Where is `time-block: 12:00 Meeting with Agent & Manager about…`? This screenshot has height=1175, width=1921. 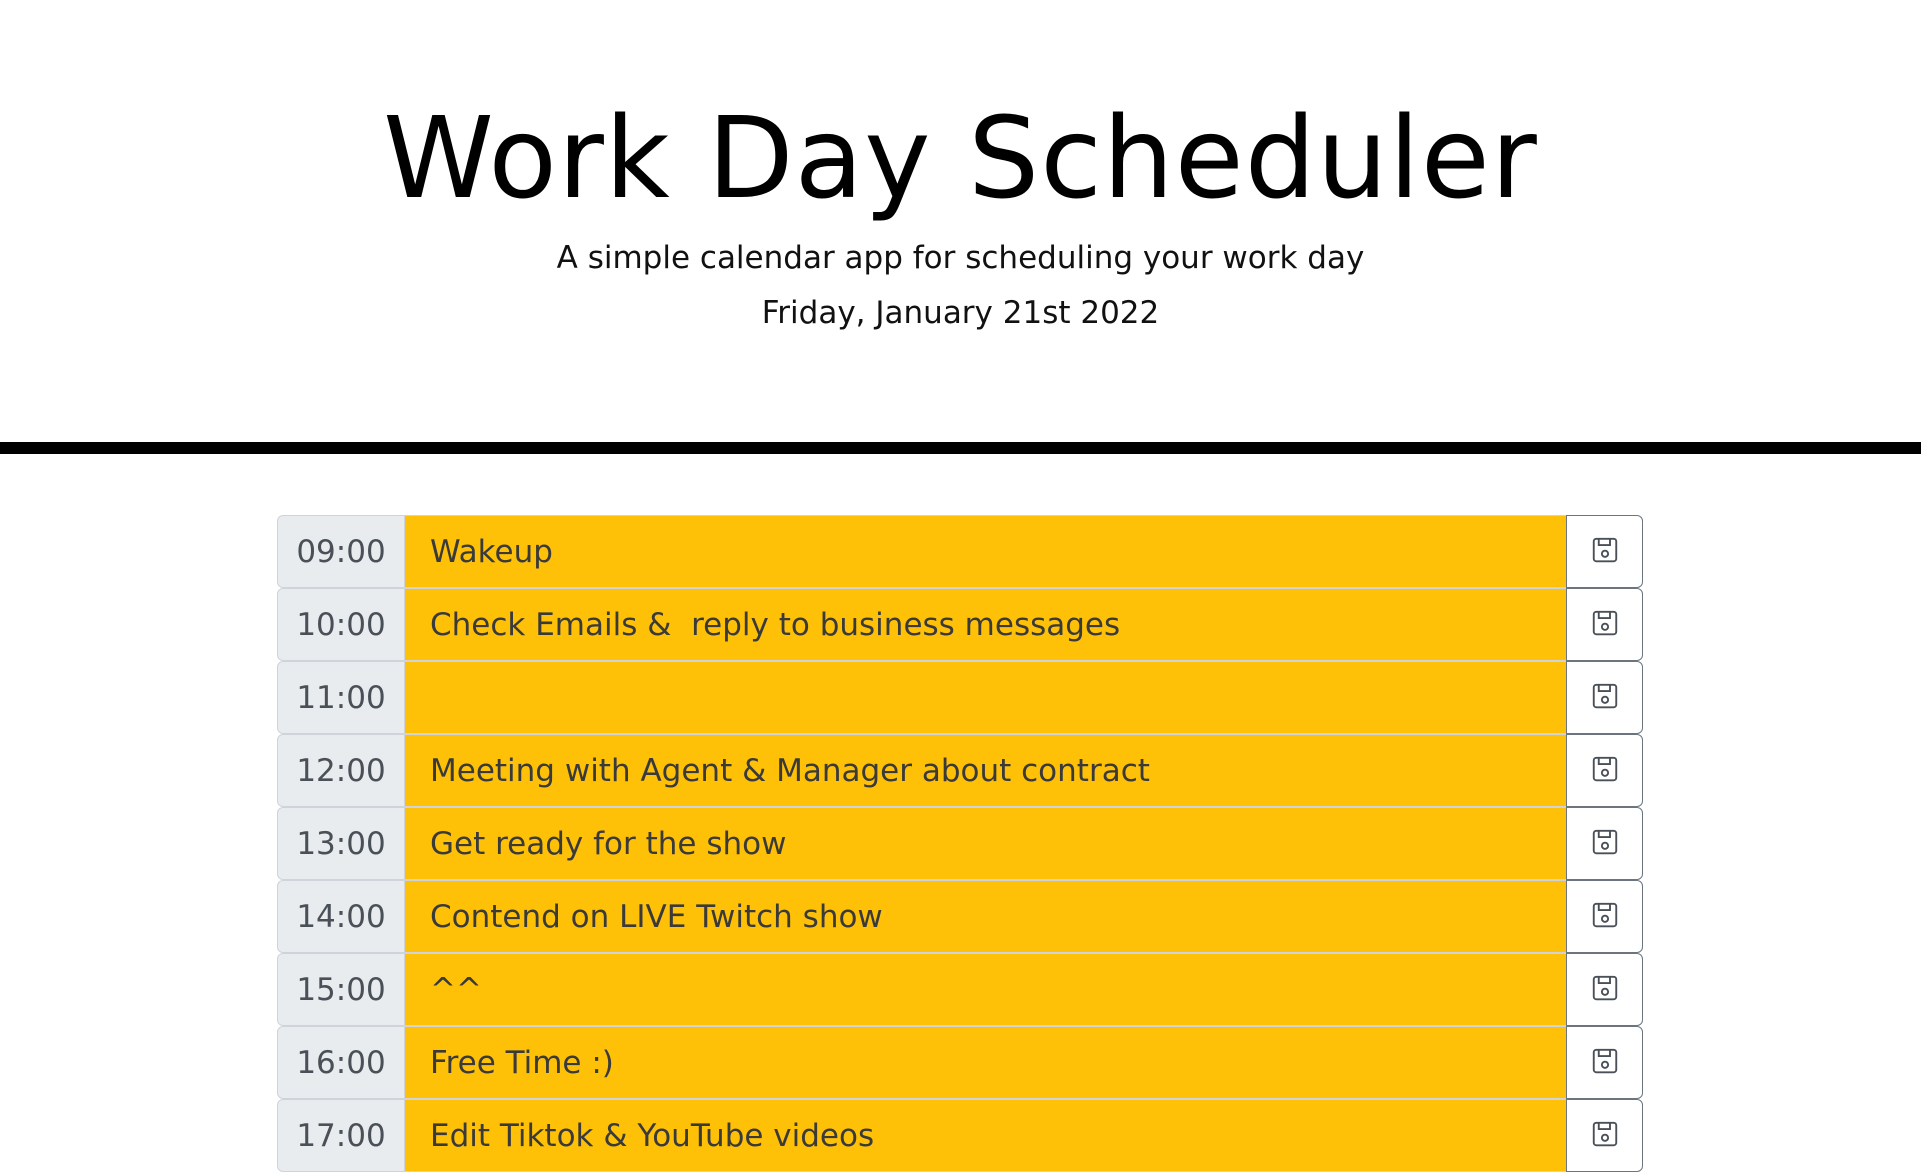
time-block: 12:00 Meeting with Agent & Manager about… is located at coordinates (960, 770).